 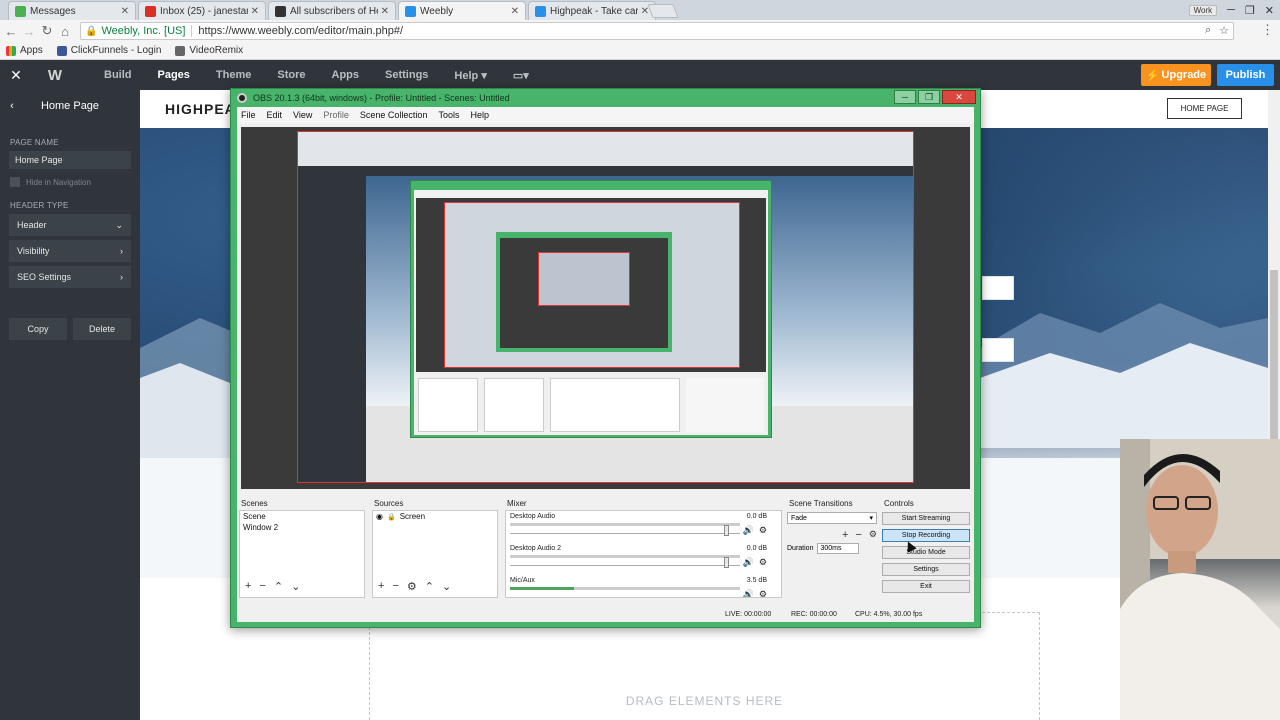 What do you see at coordinates (845, 535) in the screenshot?
I see `add-transition-icon: +` at bounding box center [845, 535].